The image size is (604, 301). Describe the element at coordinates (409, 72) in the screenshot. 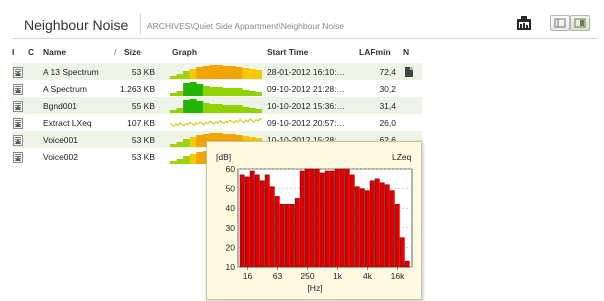

I see `note-icon` at that location.